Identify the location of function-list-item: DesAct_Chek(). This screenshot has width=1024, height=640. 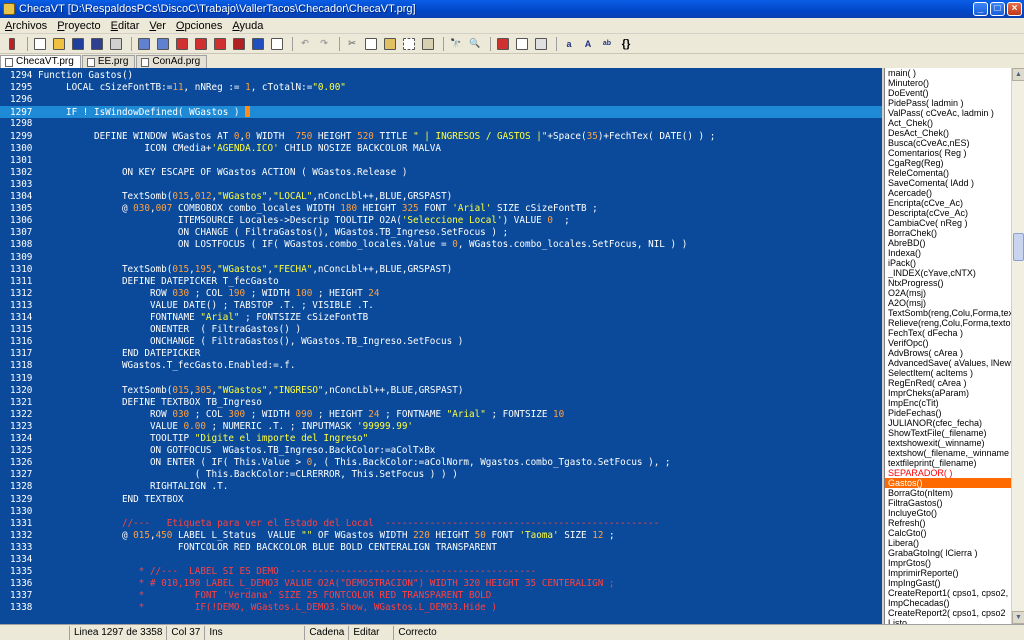
(948, 133).